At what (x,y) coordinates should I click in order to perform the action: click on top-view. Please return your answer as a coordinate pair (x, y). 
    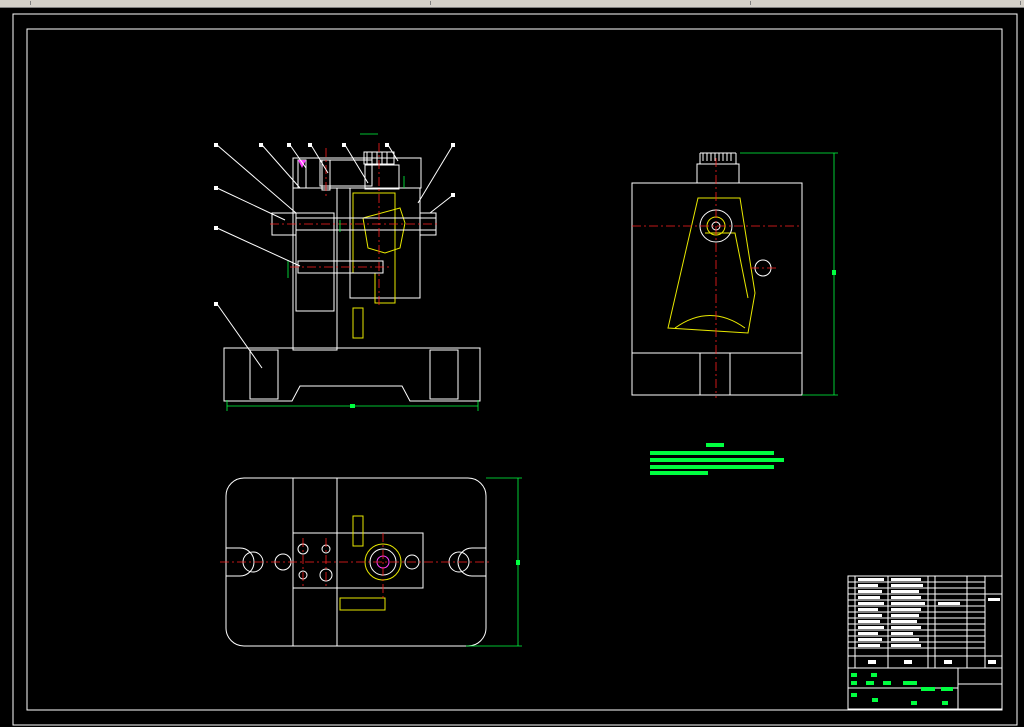
    Looking at the image, I should click on (371, 562).